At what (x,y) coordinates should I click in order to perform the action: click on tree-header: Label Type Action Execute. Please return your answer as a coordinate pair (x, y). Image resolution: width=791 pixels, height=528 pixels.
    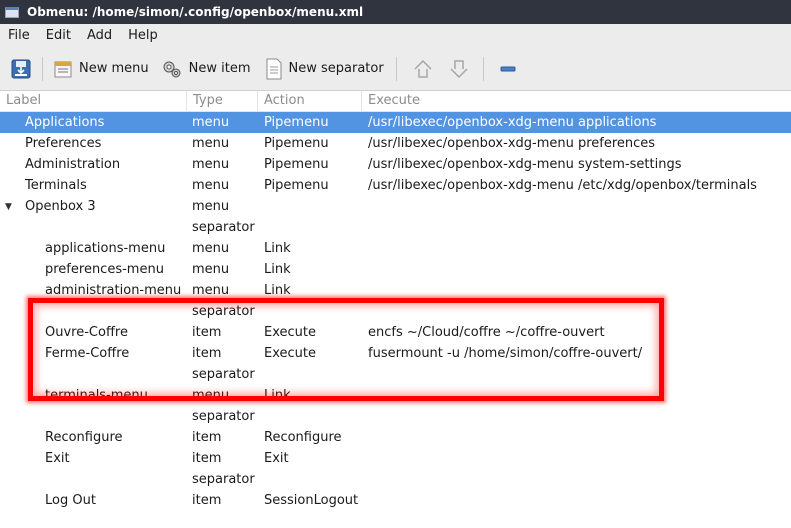
    Looking at the image, I should click on (395, 101).